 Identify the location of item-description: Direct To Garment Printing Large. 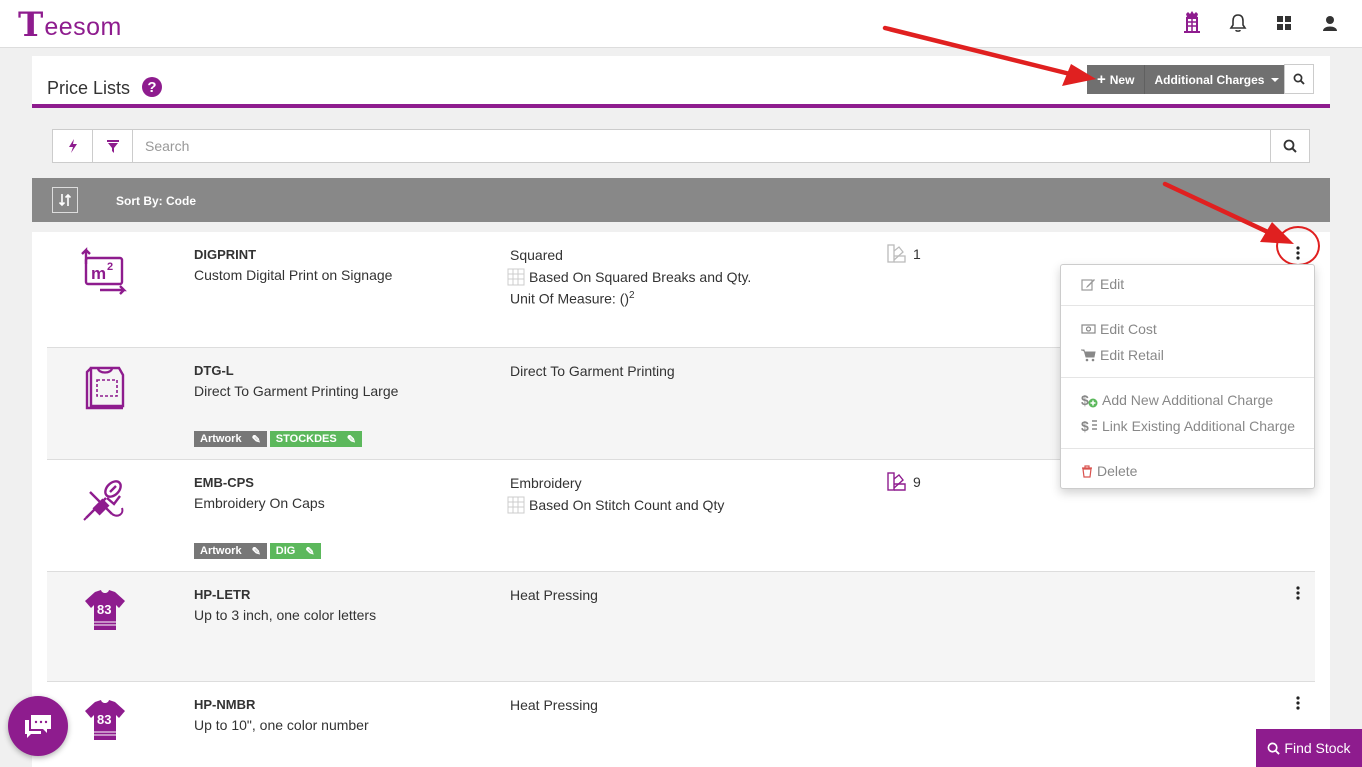
(296, 391).